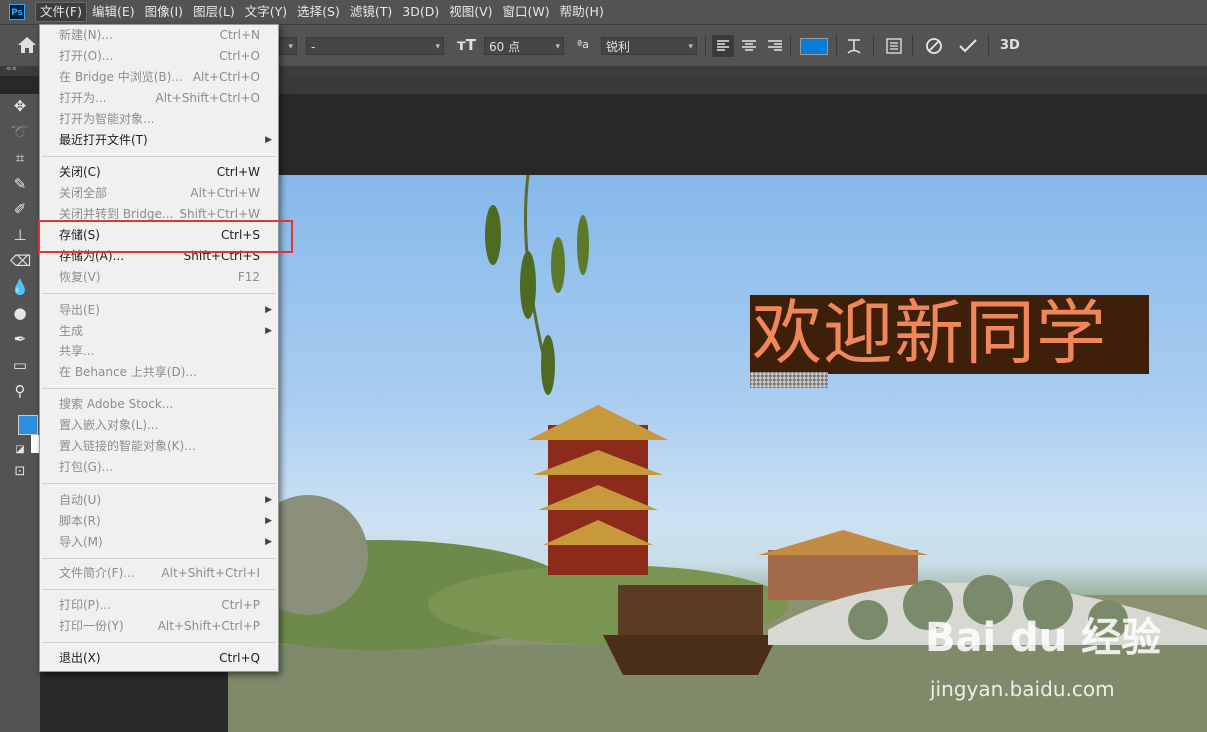  Describe the element at coordinates (1010, 45) in the screenshot. I see `3d-icon: 3D` at that location.